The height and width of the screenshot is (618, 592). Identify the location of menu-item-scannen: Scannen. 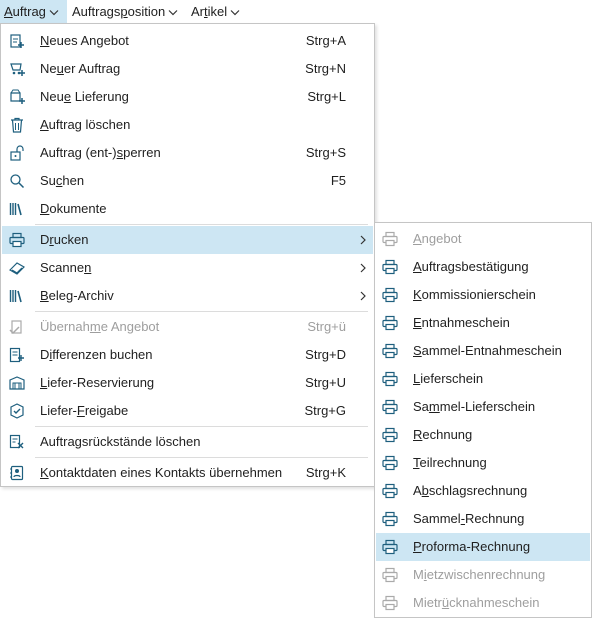
(187, 268).